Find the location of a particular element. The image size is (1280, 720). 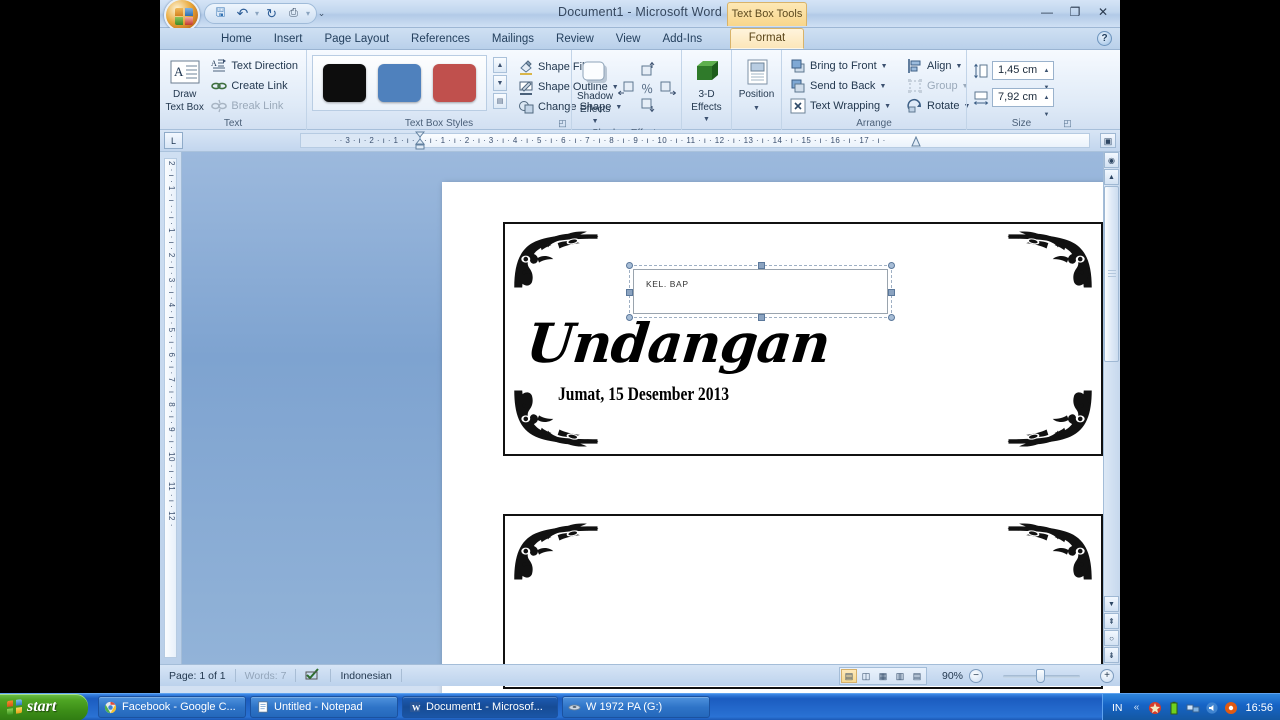

gallery-scroll-up-icon: ▲ is located at coordinates (500, 65).